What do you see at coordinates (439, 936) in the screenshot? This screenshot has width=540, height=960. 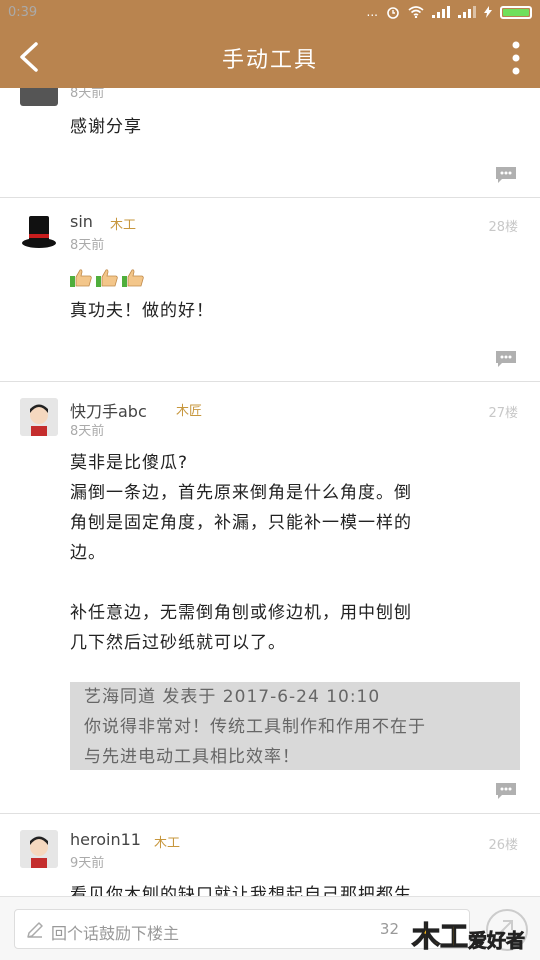 I see `svg-text: 木工` at bounding box center [439, 936].